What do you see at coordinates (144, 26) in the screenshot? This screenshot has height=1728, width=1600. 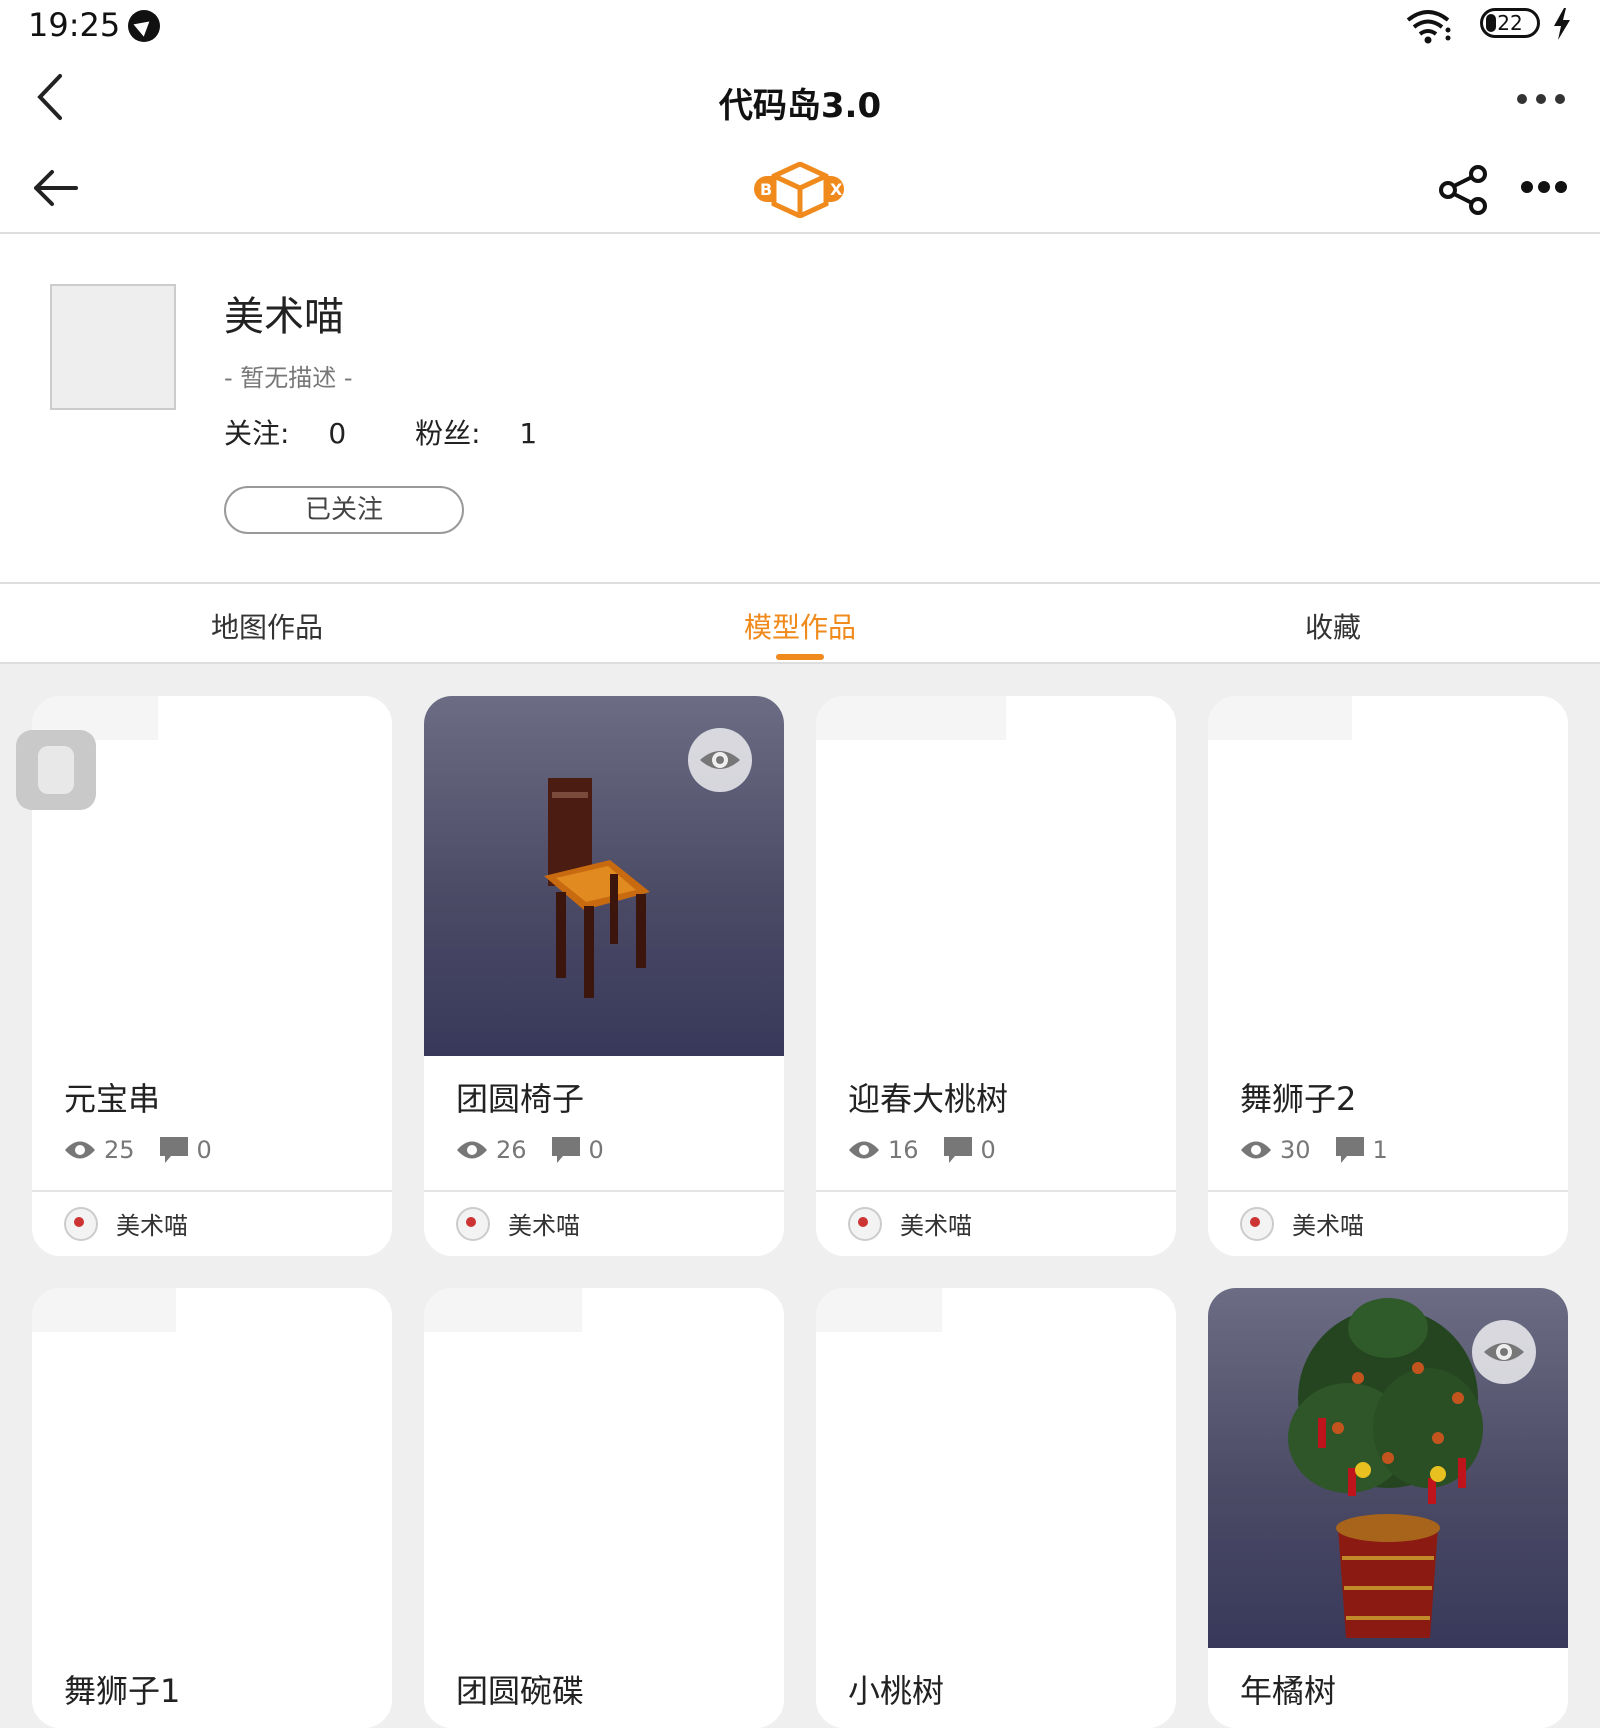 I see `navigation-app-icon` at bounding box center [144, 26].